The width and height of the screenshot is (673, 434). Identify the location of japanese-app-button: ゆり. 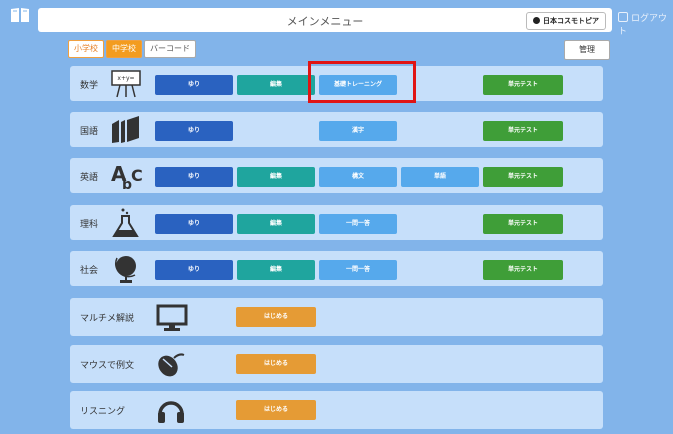
(194, 131).